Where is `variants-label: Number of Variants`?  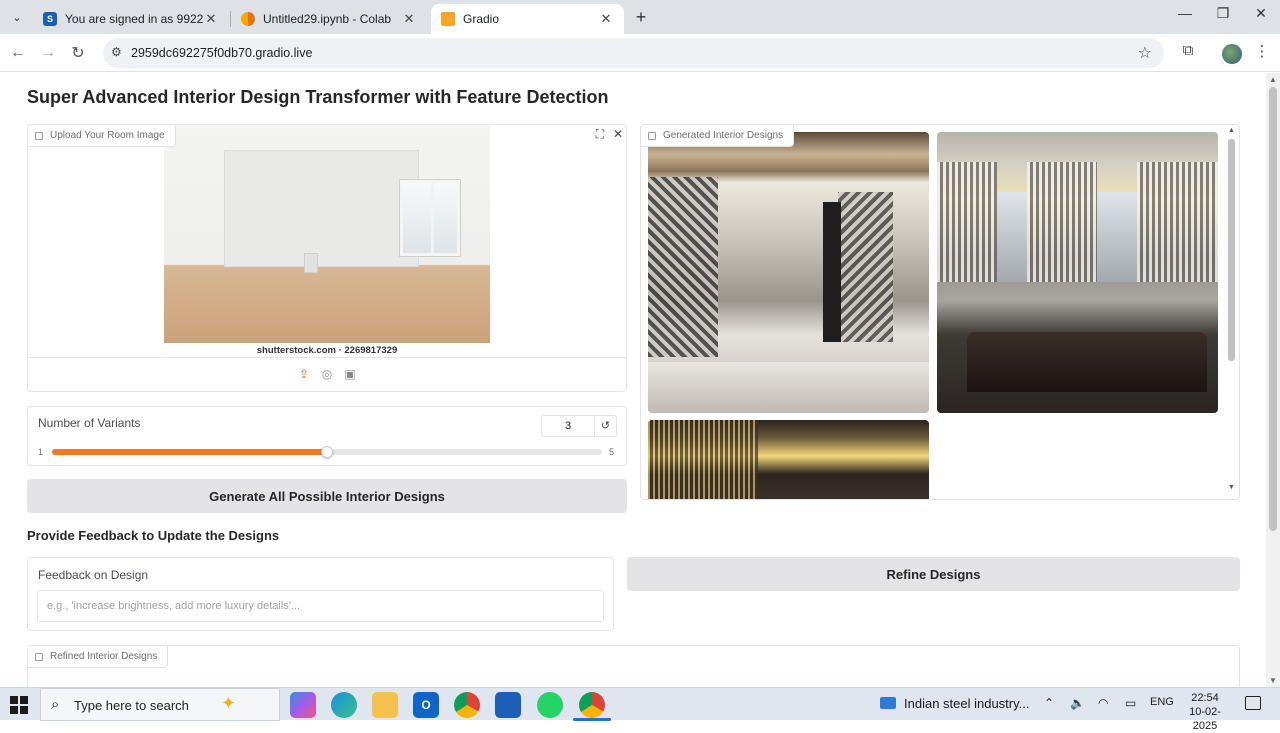
variants-label: Number of Variants is located at coordinates (89, 423).